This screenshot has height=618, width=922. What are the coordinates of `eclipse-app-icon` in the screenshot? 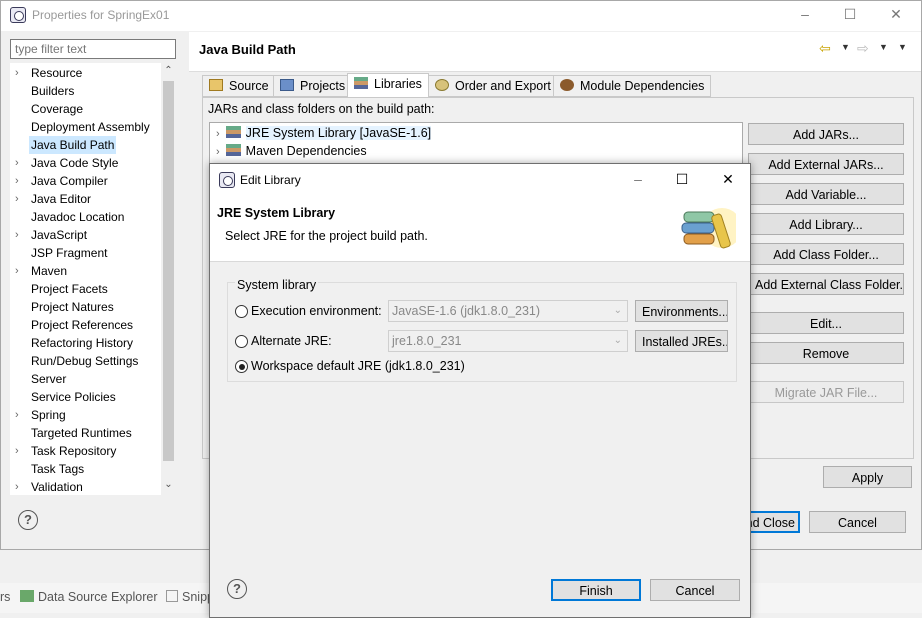 It's located at (18, 15).